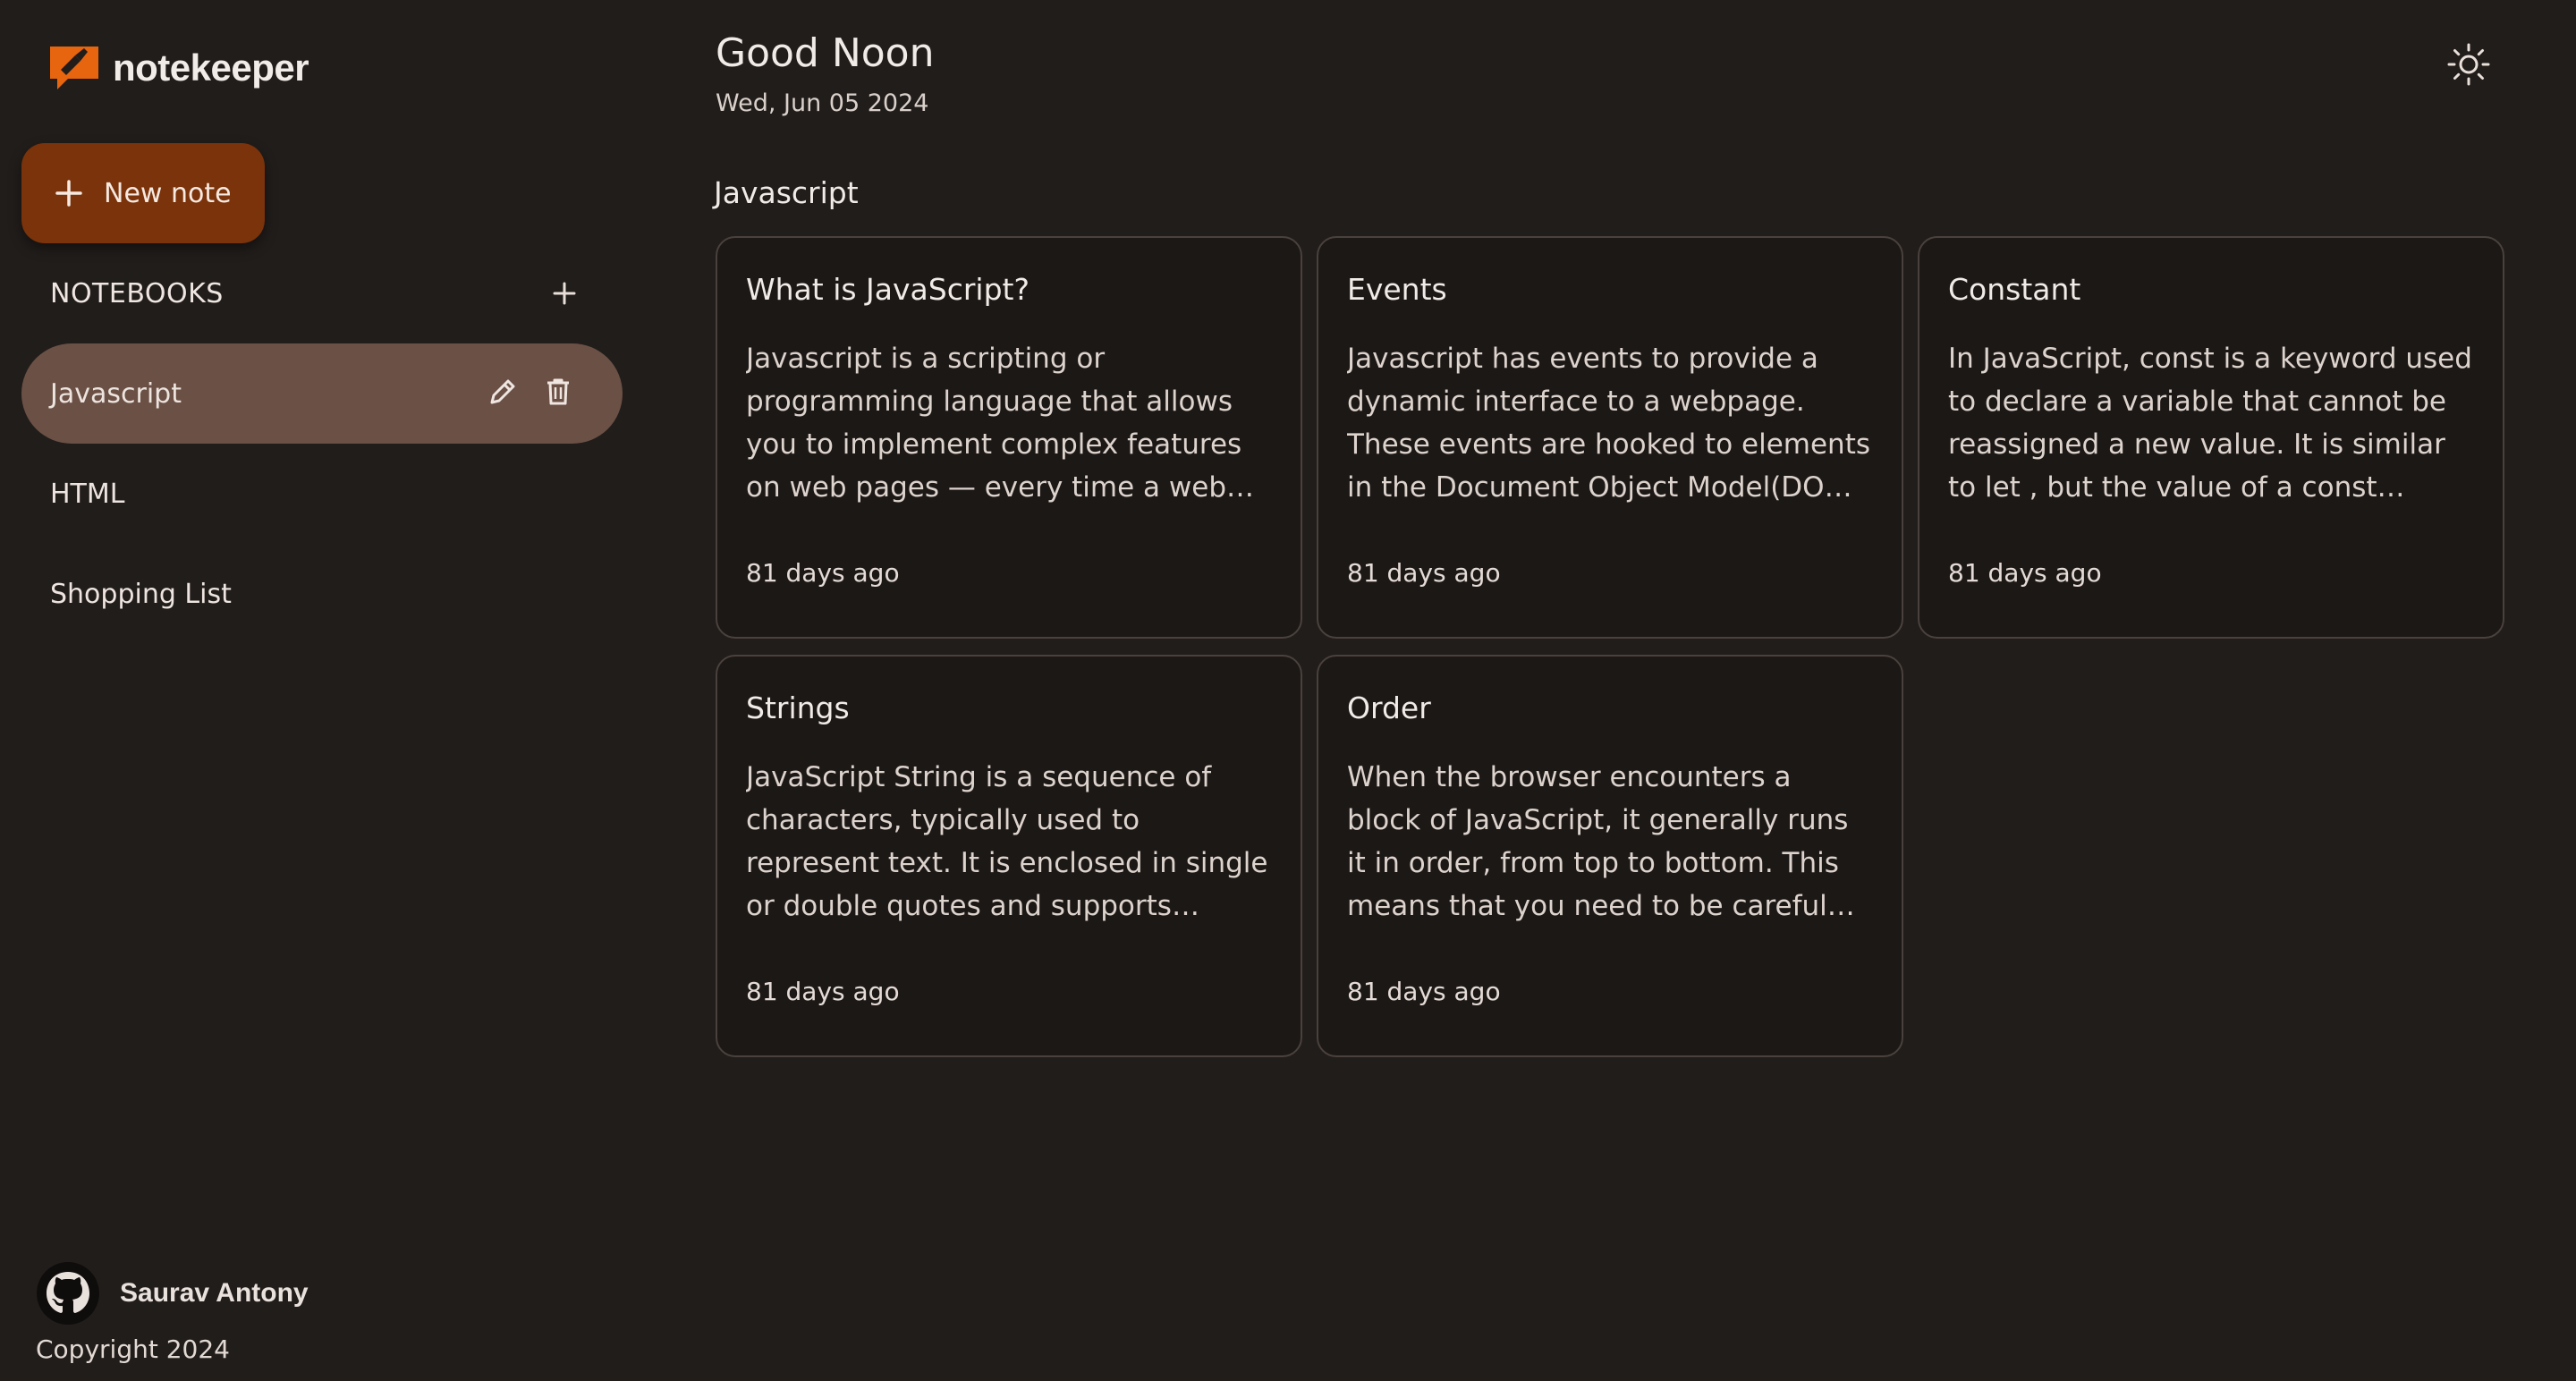  I want to click on logo: notekeeper, so click(178, 68).